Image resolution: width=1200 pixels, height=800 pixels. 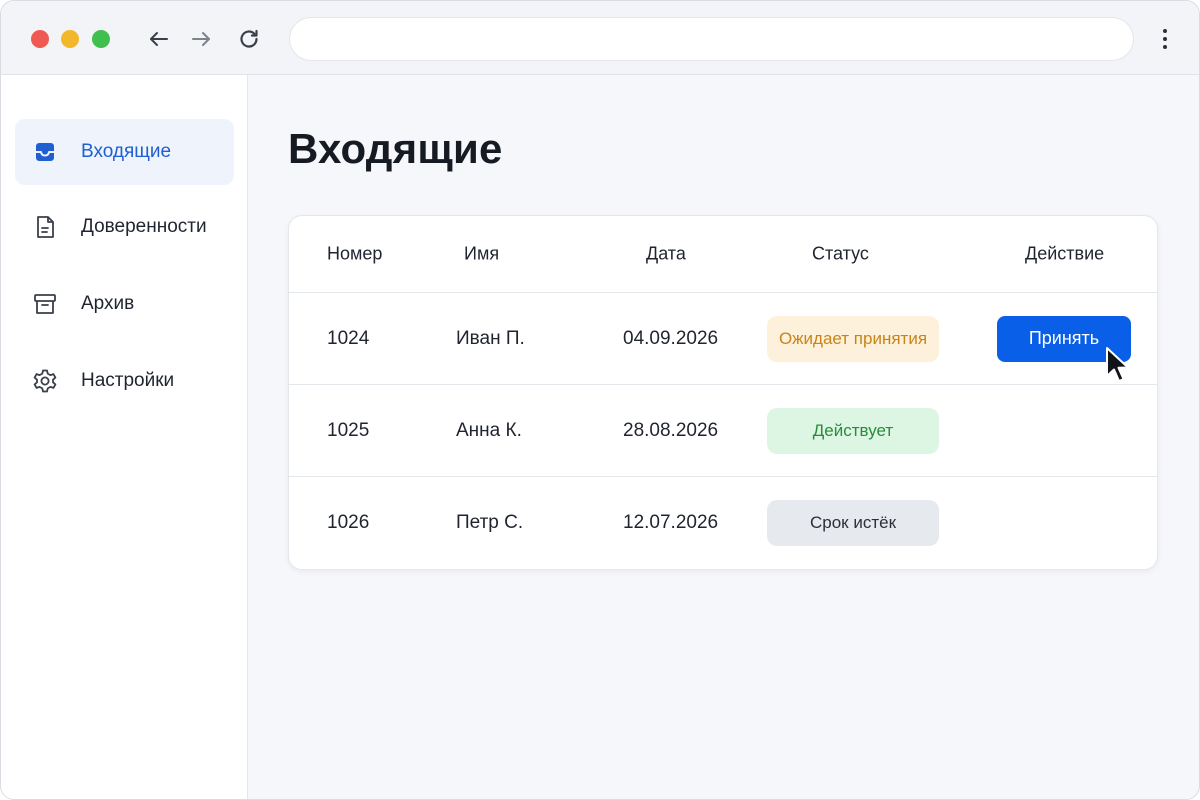 I want to click on column-header-date: Дата, so click(x=666, y=253).